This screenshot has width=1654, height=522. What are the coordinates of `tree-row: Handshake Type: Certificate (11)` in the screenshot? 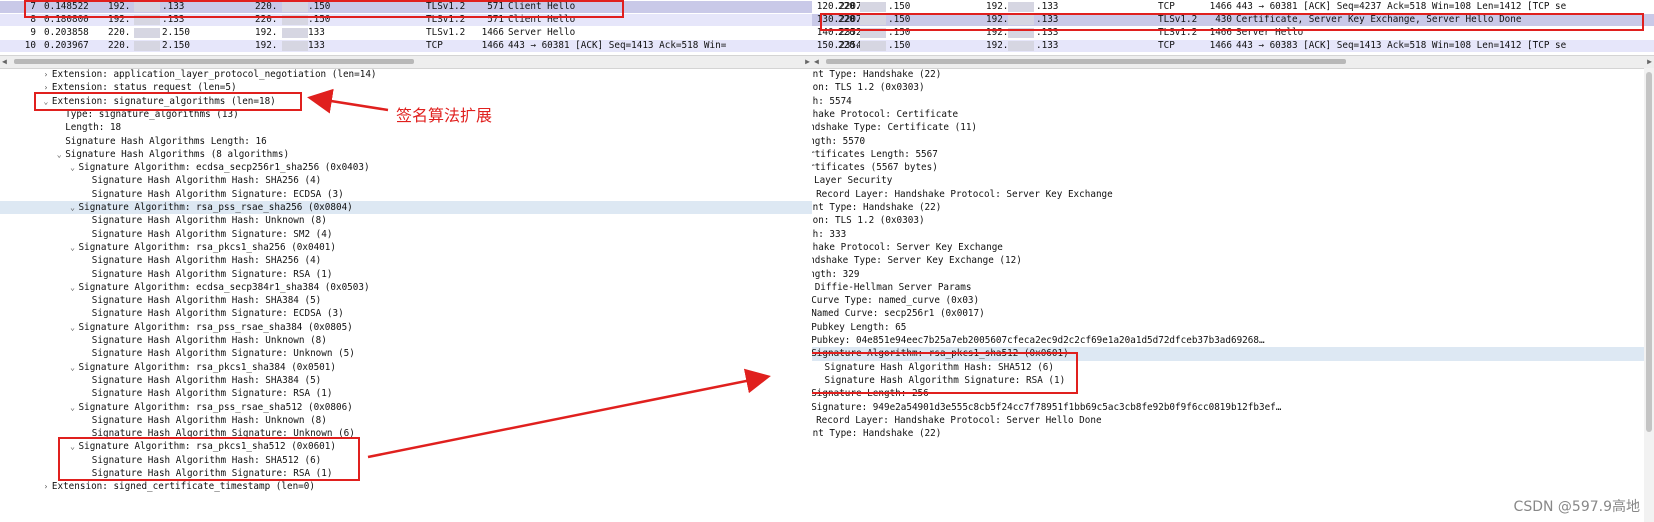 It's located at (1233, 127).